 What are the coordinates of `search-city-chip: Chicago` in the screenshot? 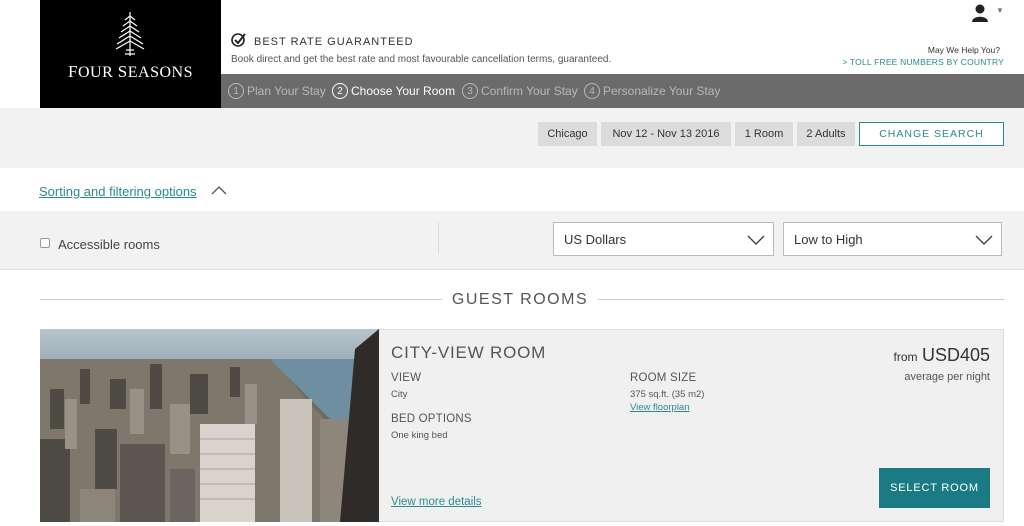 It's located at (567, 134).